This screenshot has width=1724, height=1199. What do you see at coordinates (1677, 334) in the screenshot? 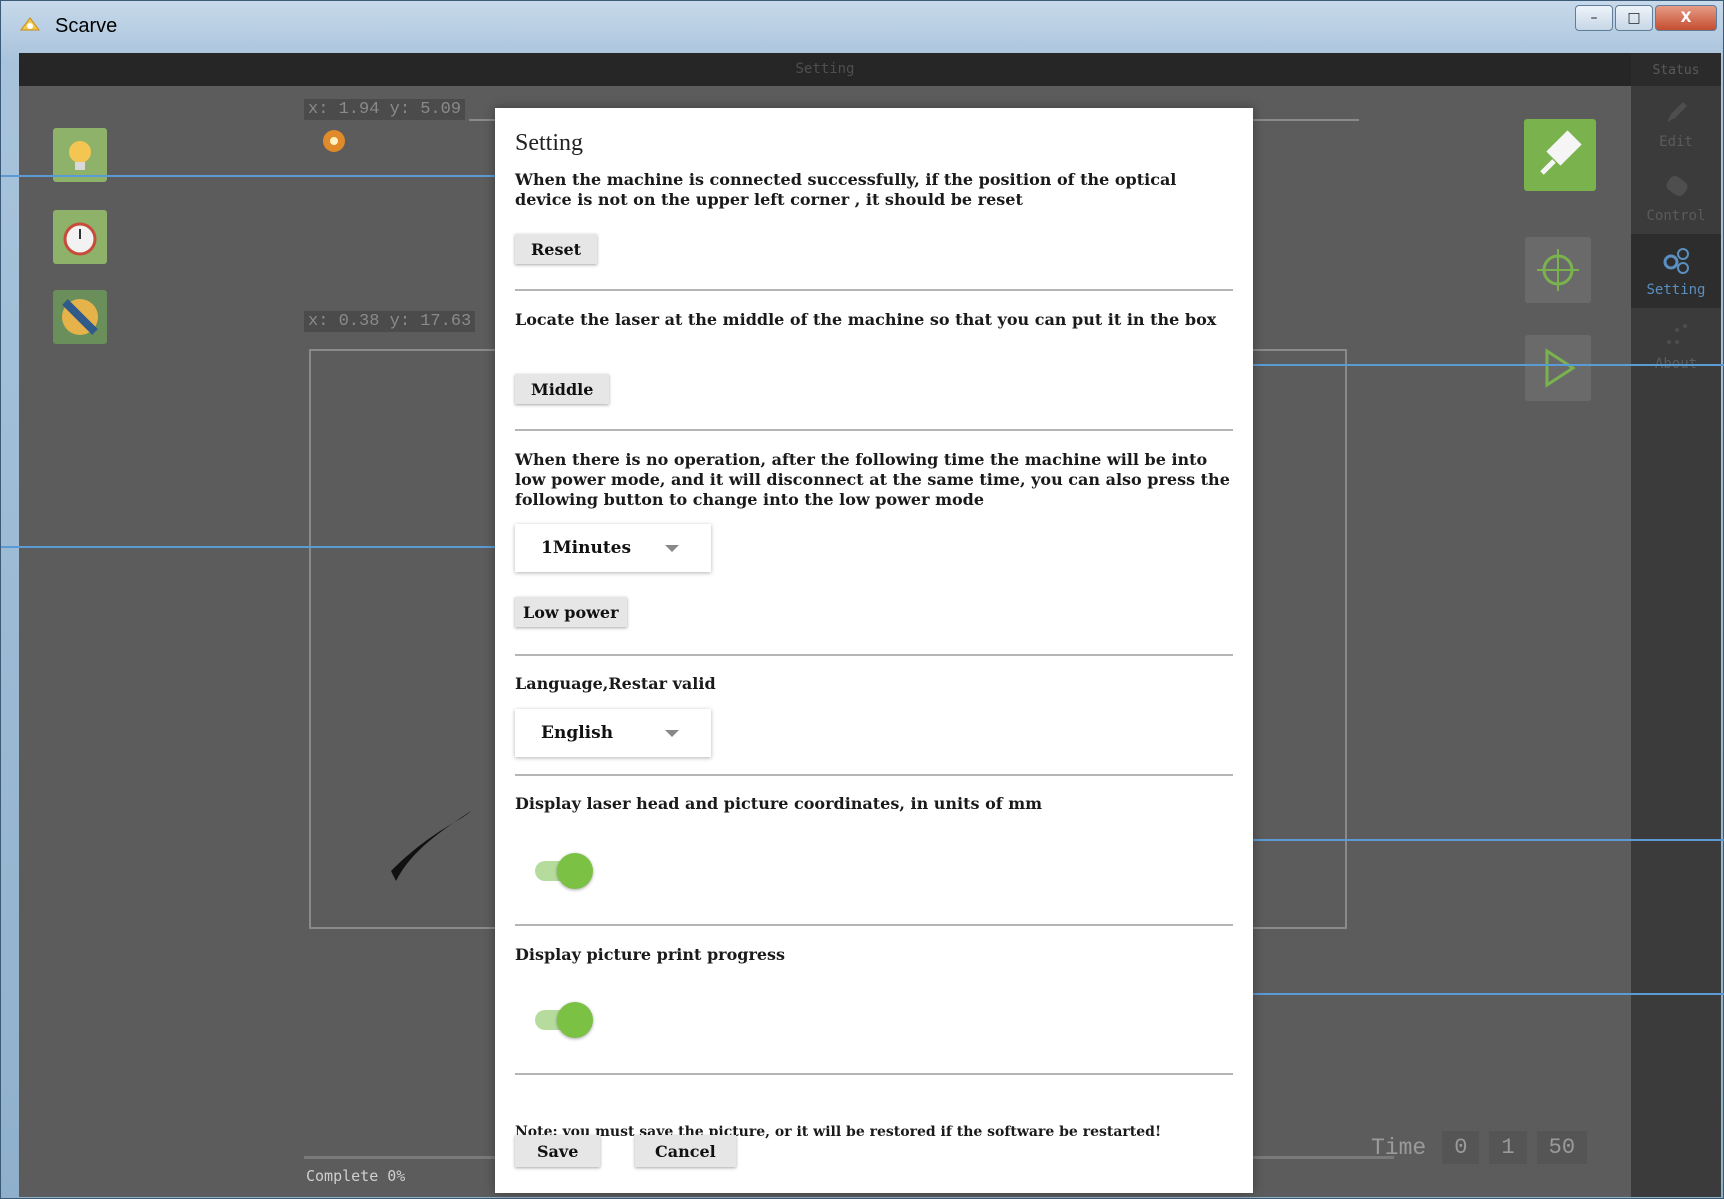
I see `dots-icon` at bounding box center [1677, 334].